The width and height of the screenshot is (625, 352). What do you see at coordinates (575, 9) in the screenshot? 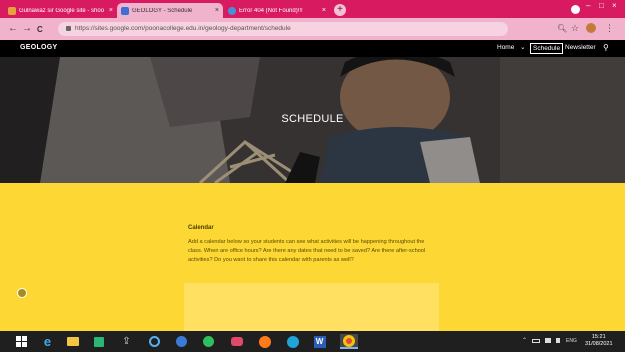
I see `profile-icon` at bounding box center [575, 9].